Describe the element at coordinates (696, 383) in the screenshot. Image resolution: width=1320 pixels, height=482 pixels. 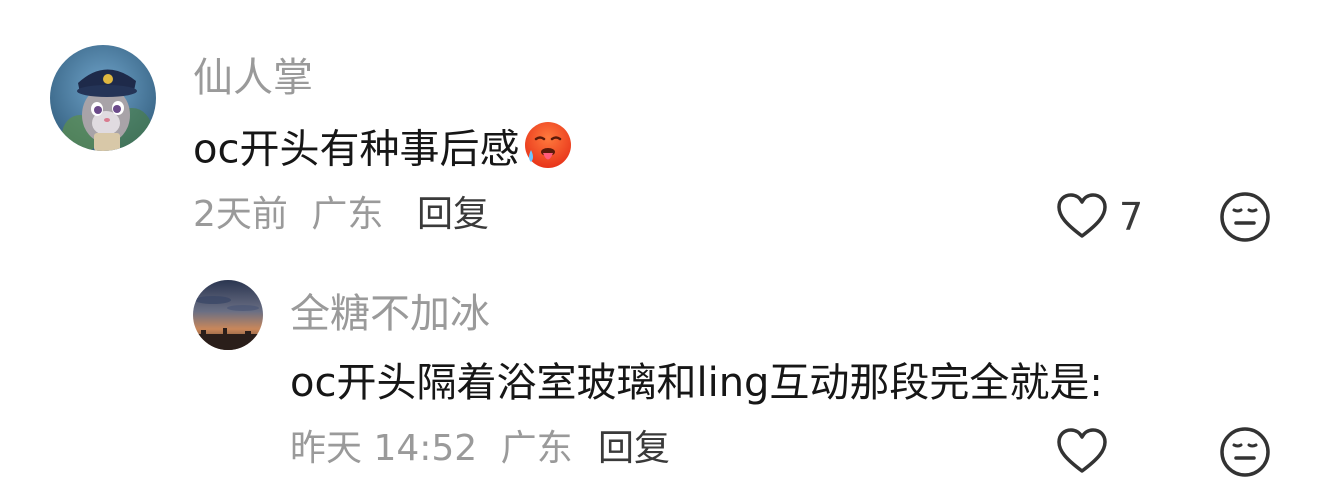
I see `reply-content: oc开头隔着浴室玻璃和ling互动那段完全就是:` at that location.